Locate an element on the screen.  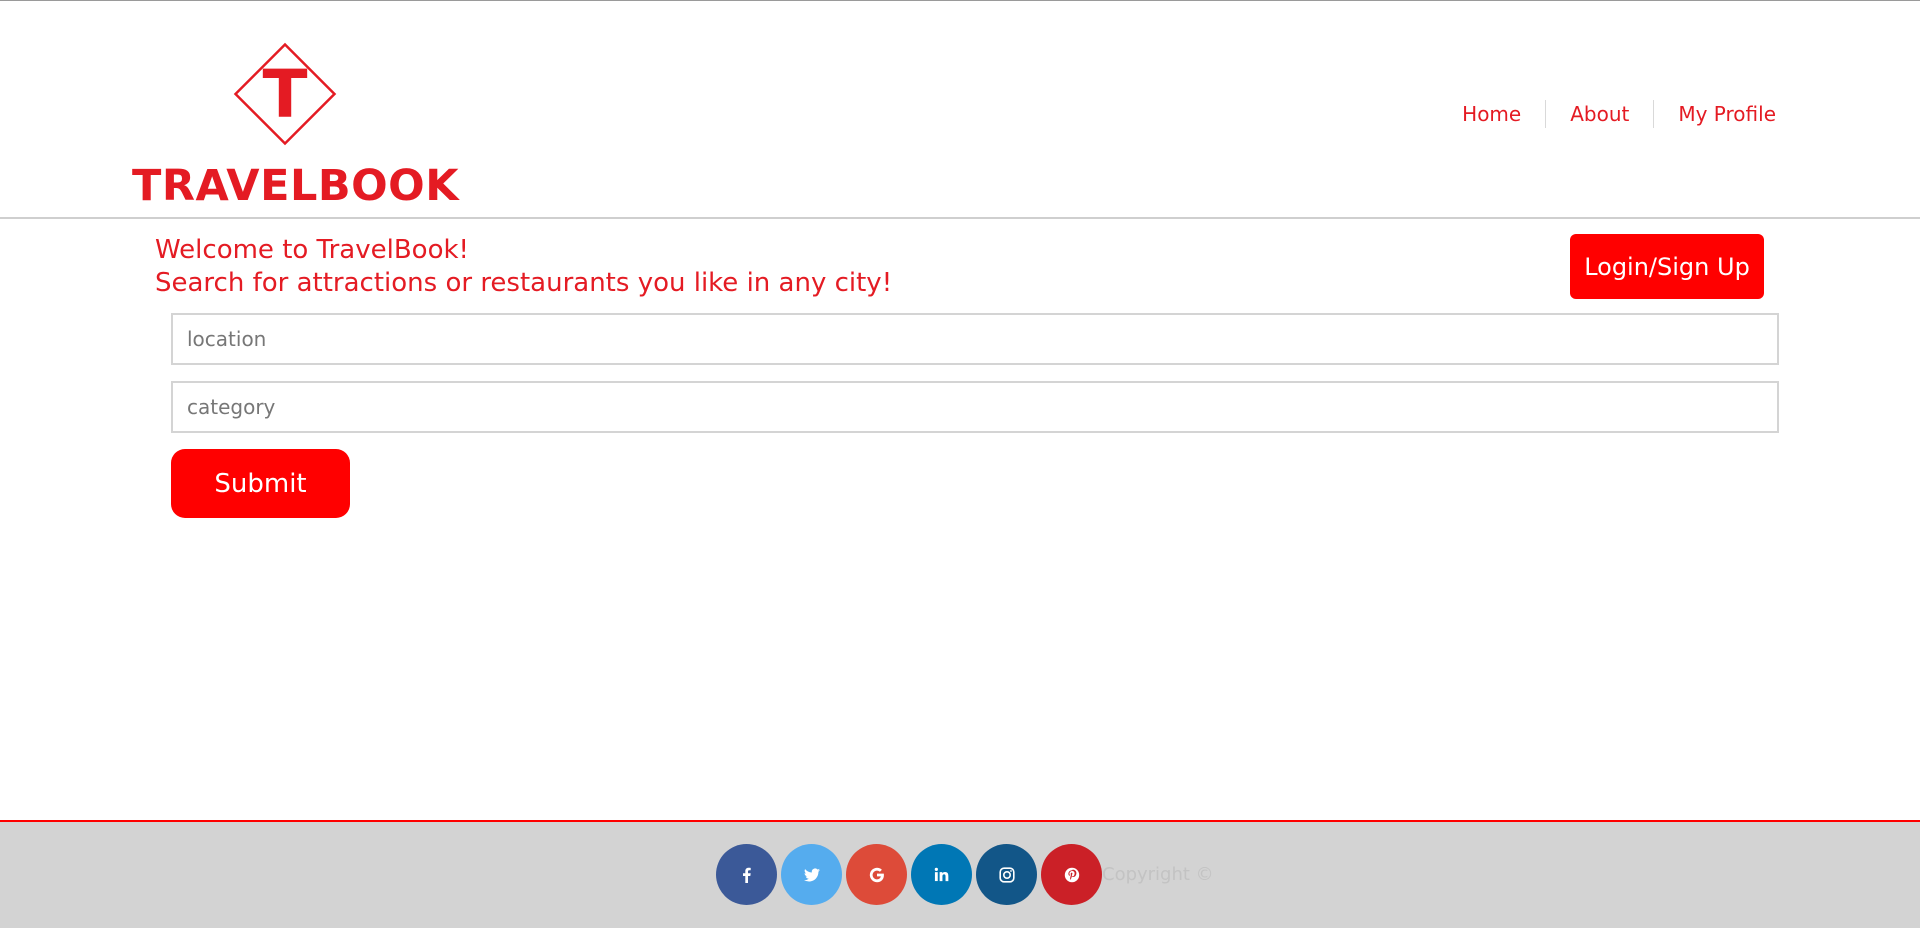
main-nav: Home About My Profile is located at coordinates (1619, 114).